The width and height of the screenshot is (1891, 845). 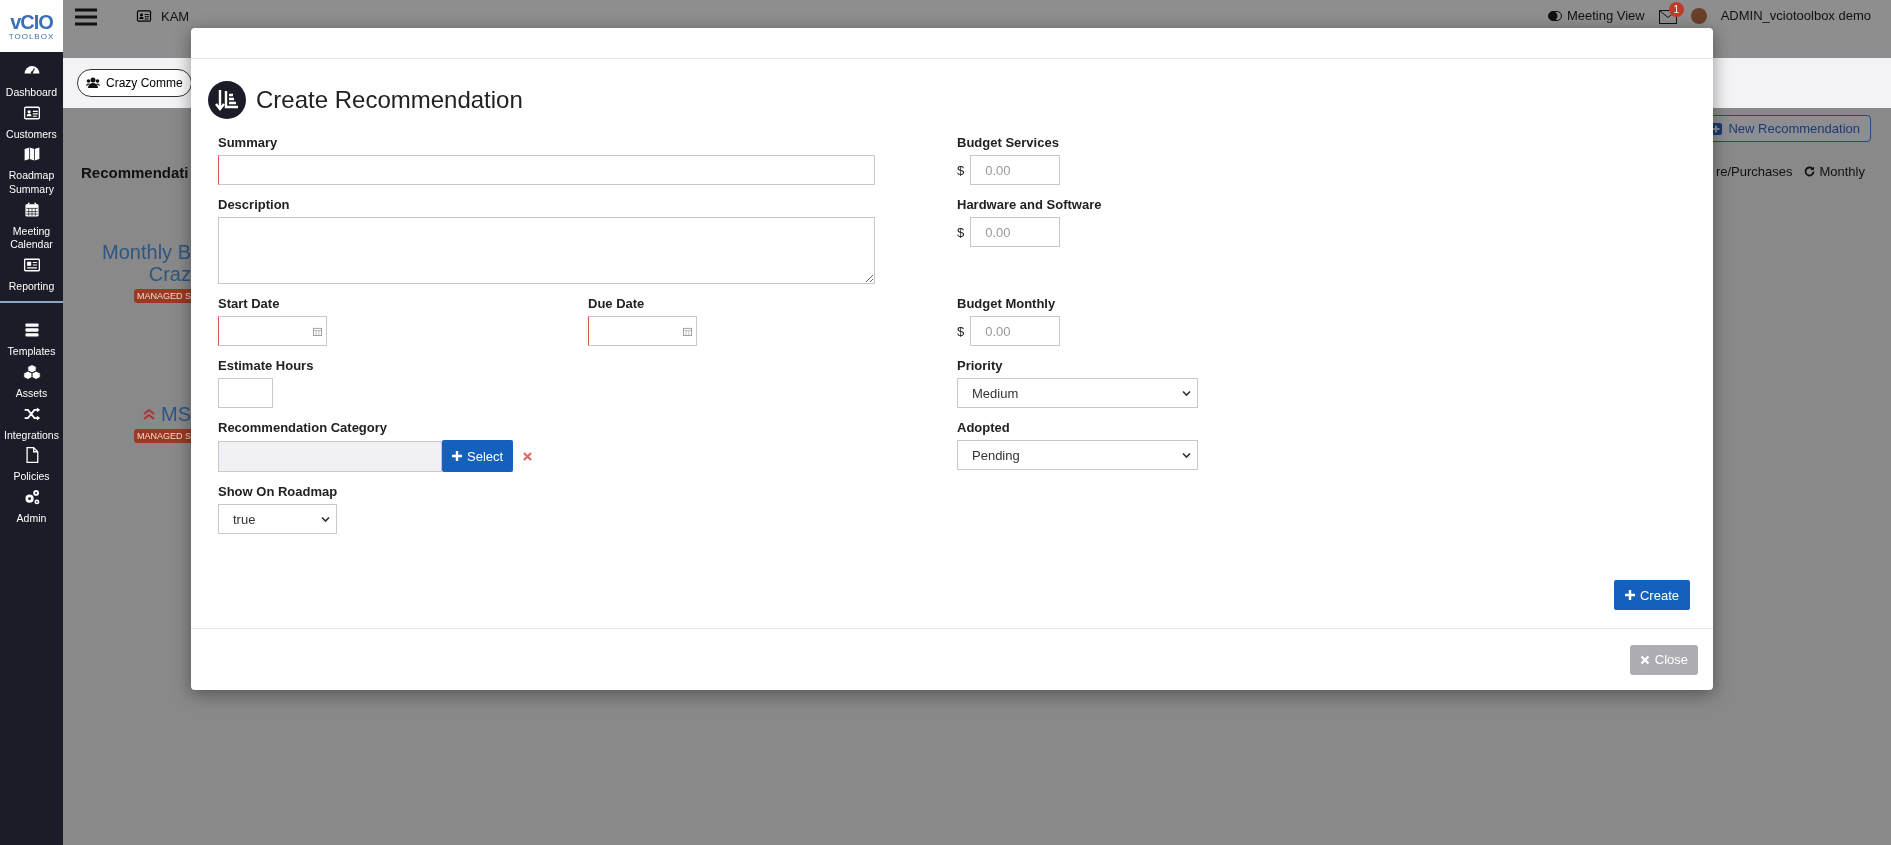 What do you see at coordinates (330, 456) in the screenshot?
I see `category-field` at bounding box center [330, 456].